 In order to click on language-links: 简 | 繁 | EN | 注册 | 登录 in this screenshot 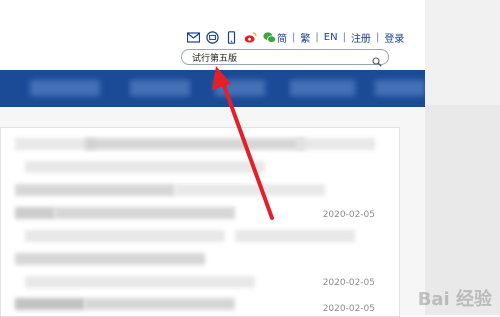, I will do `click(340, 37)`.